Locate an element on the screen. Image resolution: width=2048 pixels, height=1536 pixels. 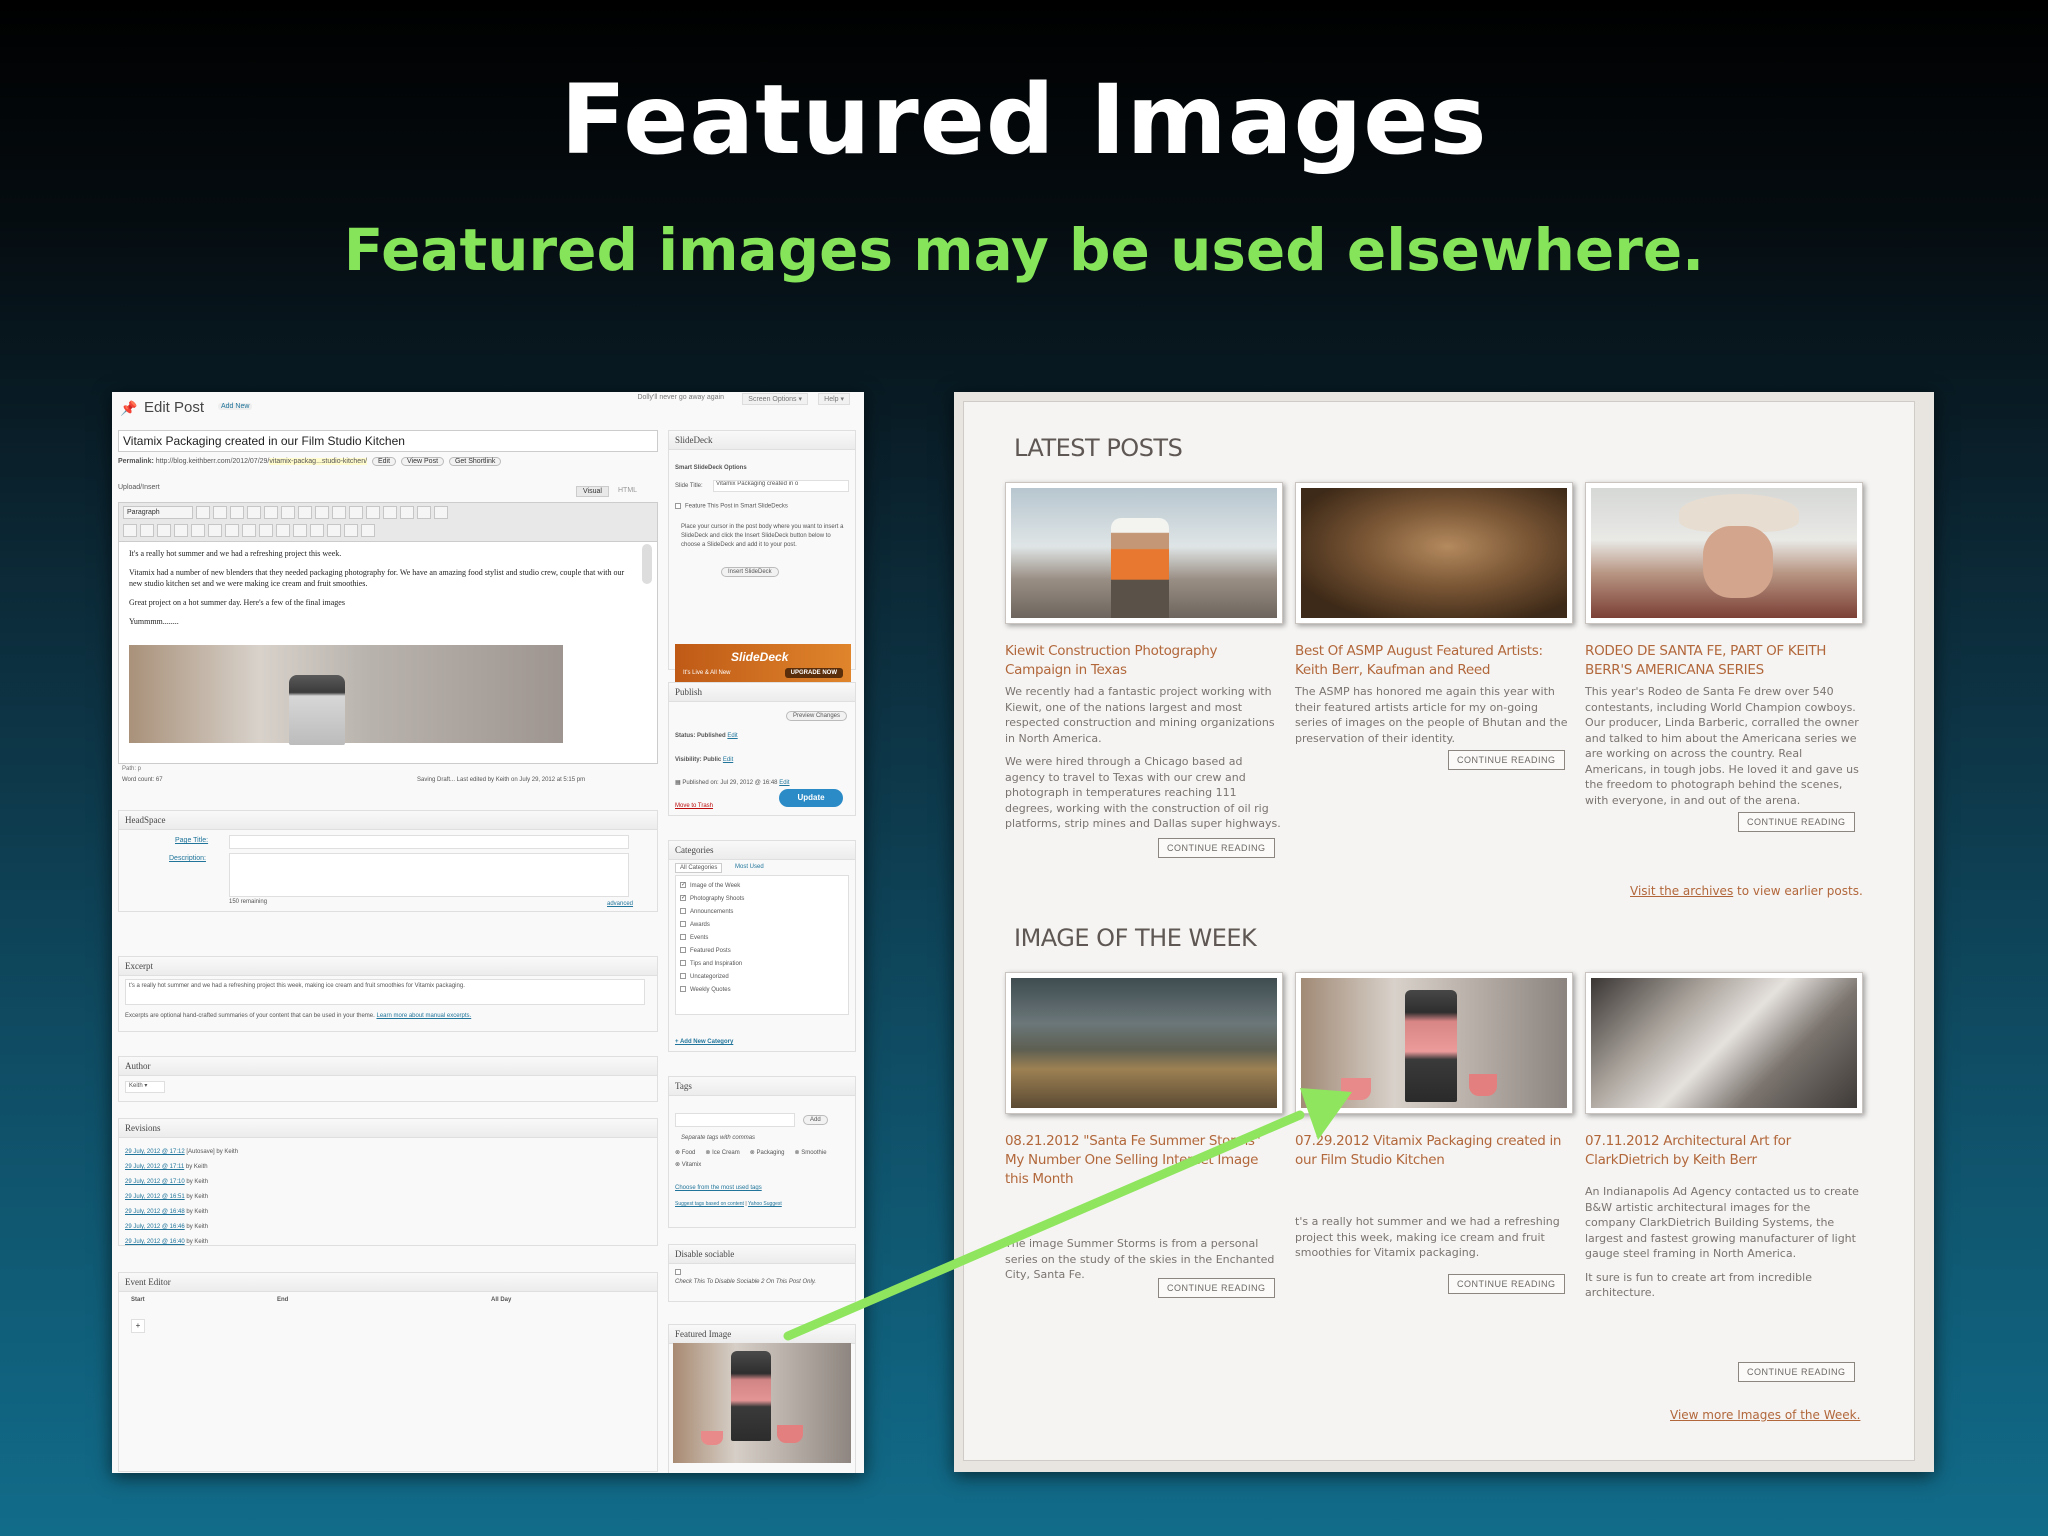
insert-slidedeck-button: Insert SlideDeck is located at coordinates (750, 572).